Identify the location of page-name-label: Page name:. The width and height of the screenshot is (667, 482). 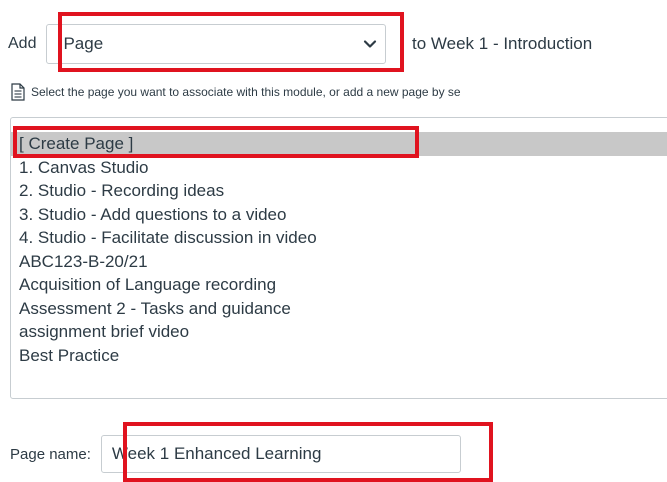
(50, 454).